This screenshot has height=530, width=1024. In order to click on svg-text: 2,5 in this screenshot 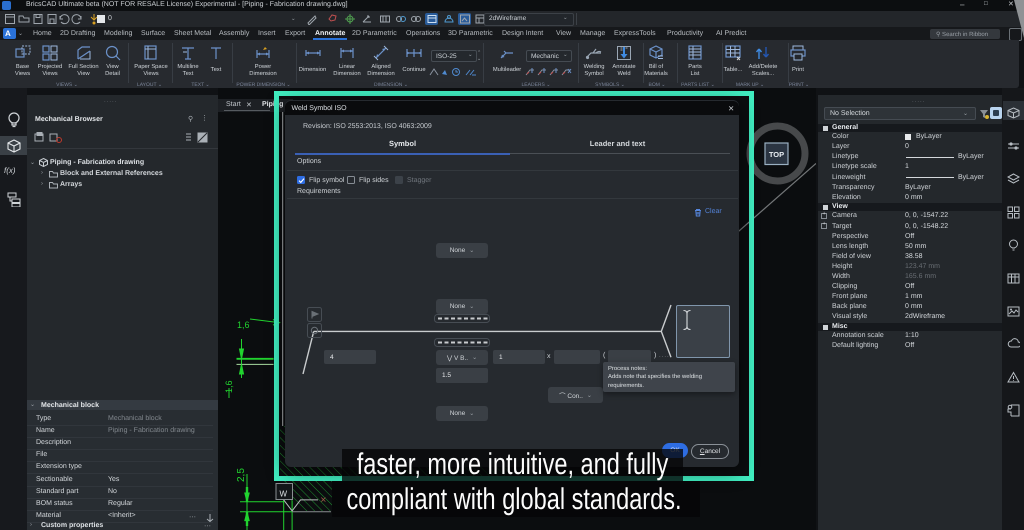, I will do `click(241, 475)`.